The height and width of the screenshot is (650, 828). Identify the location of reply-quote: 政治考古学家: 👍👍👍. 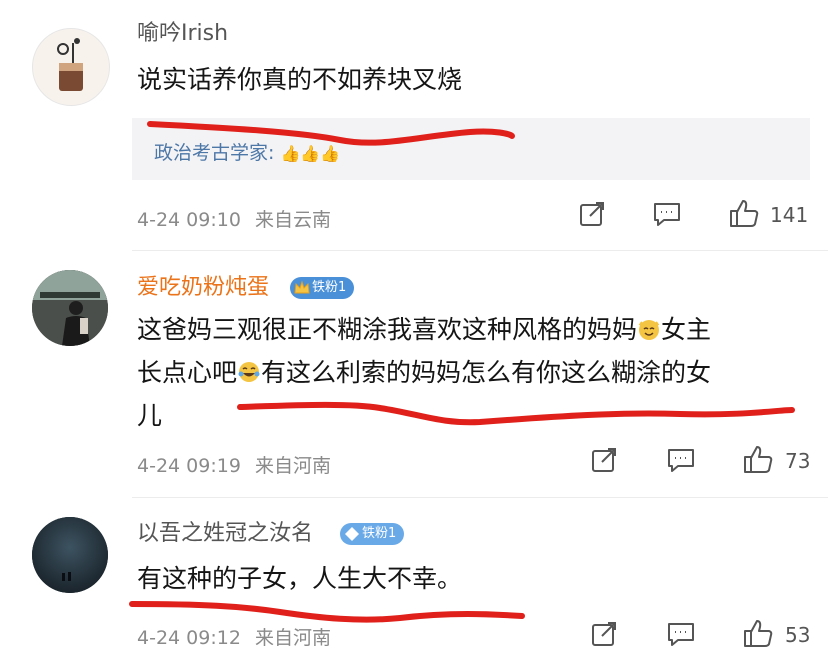
(471, 149).